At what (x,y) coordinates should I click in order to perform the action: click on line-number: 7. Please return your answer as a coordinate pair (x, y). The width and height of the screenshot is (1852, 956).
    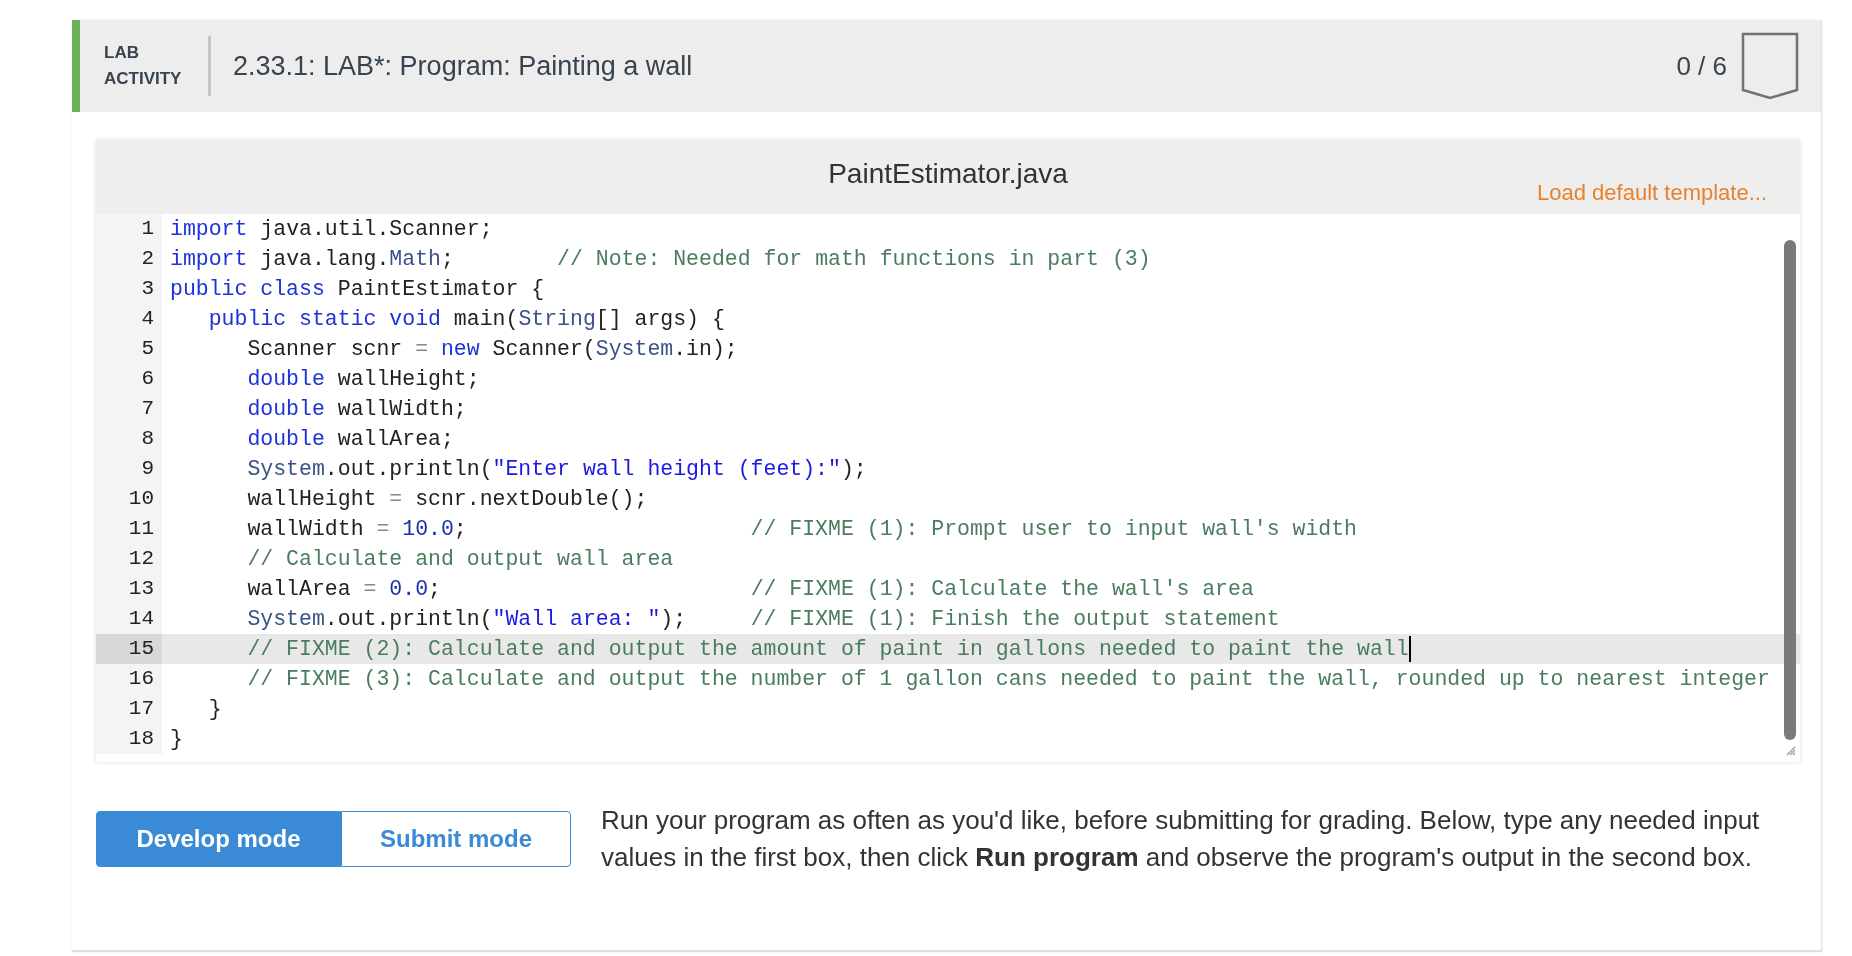
    Looking at the image, I should click on (129, 409).